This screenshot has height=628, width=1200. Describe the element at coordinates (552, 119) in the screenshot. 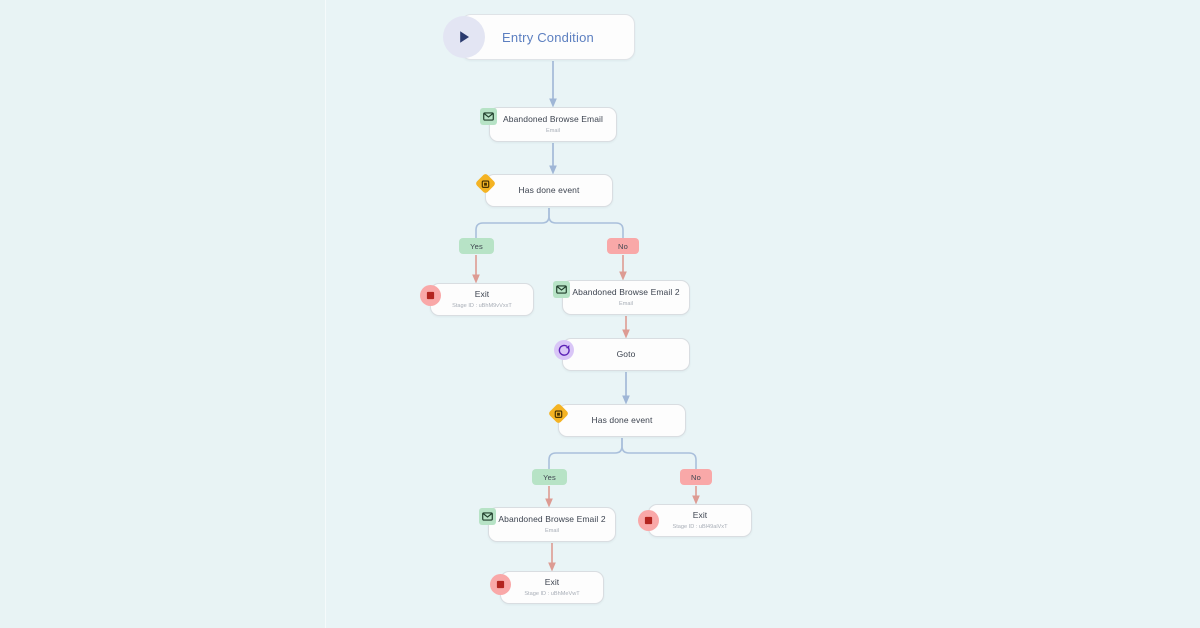

I see `node-title: Abandoned Browse Email` at that location.